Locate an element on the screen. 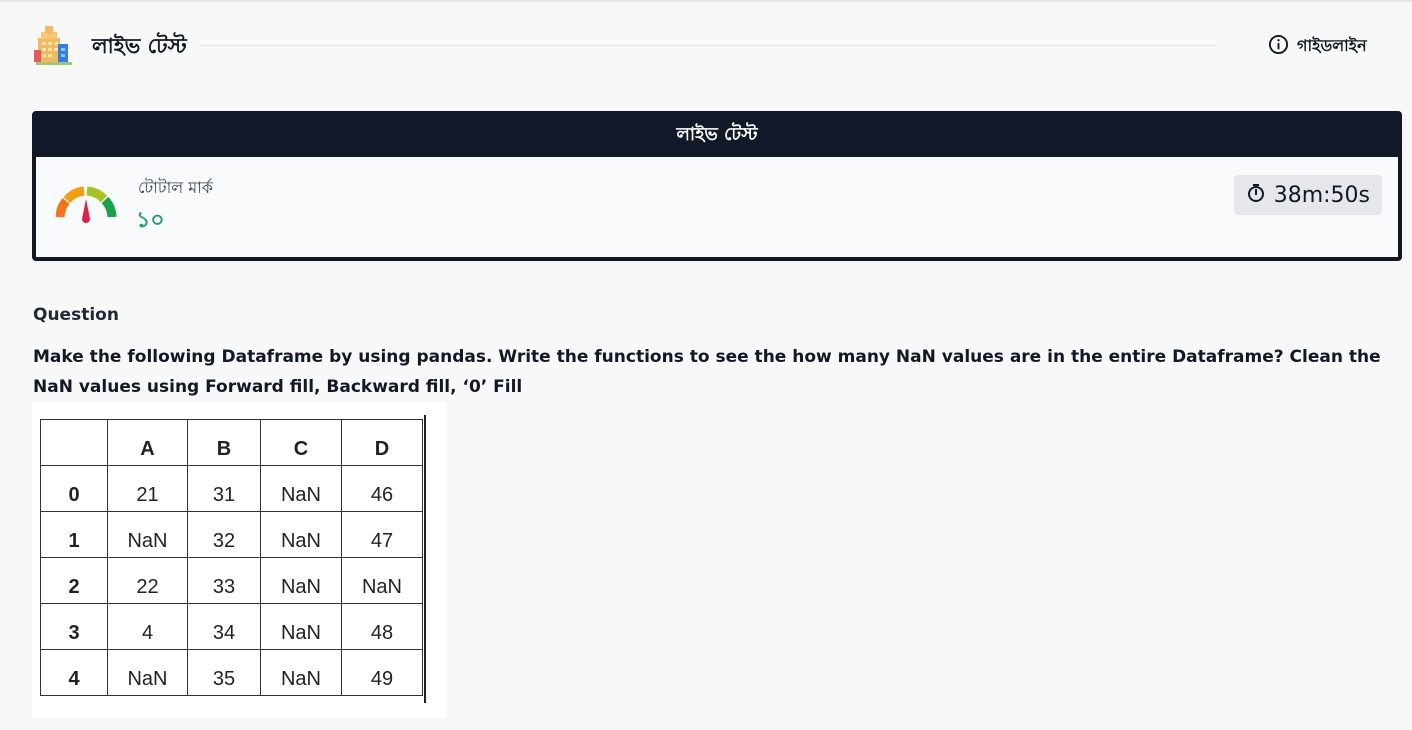  card-body: টোটাল মার্ক ১০ 38m:50s is located at coordinates (717, 207).